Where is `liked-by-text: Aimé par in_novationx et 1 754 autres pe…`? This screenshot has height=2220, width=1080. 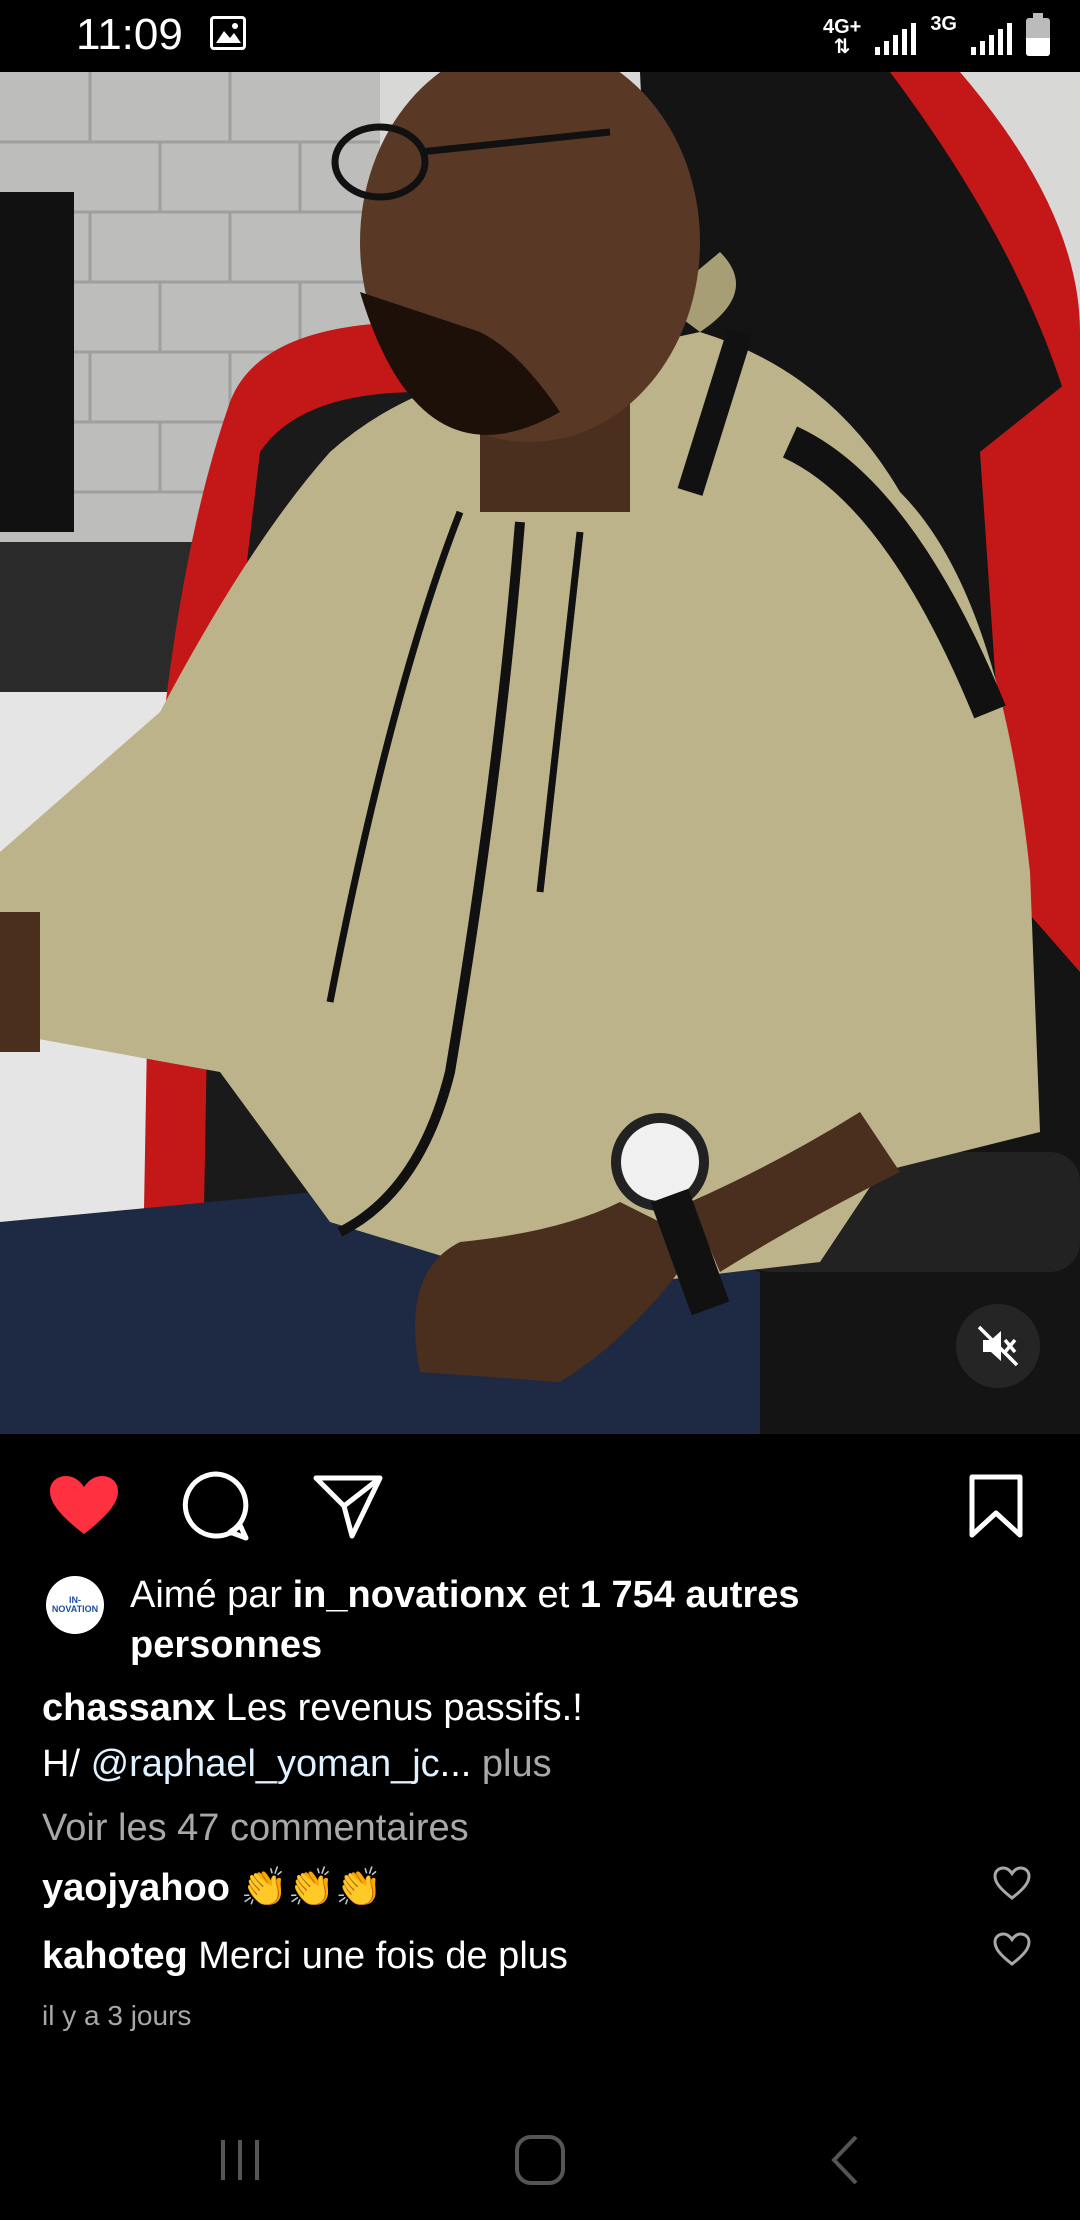
liked-by-text: Aimé par in_novationx et 1 754 autres pe… is located at coordinates (520, 1620).